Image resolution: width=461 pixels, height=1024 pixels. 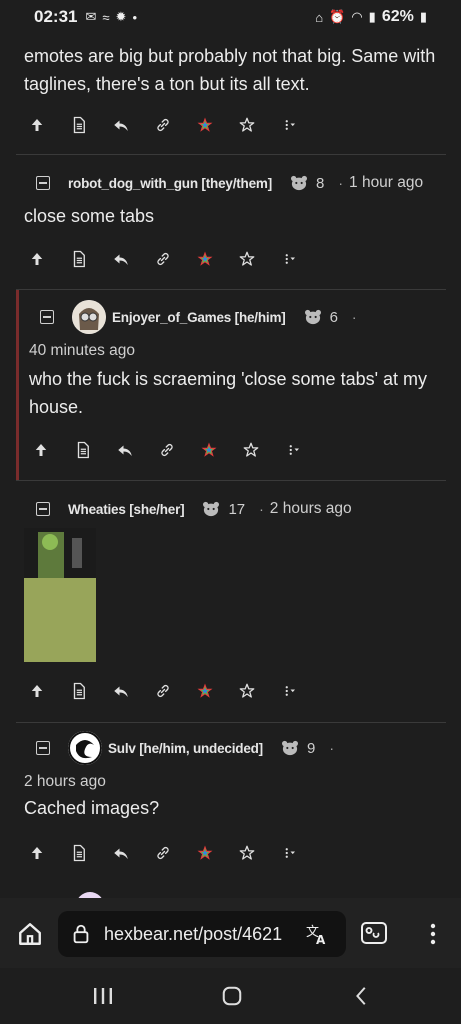 I want to click on username: Sulv [he/him, undecided], so click(x=185, y=748).